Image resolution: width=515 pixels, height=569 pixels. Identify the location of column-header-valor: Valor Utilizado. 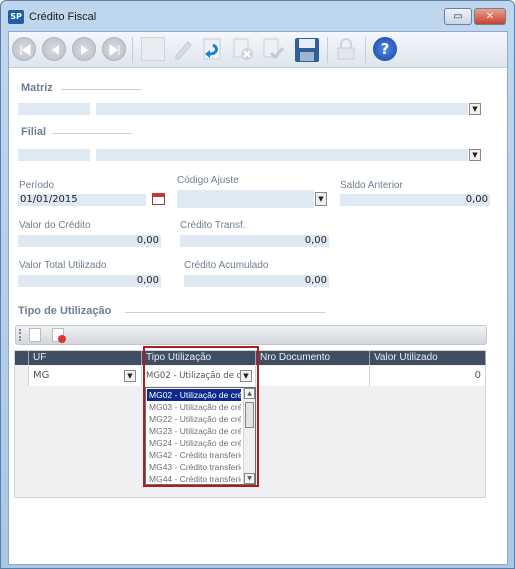
(428, 358).